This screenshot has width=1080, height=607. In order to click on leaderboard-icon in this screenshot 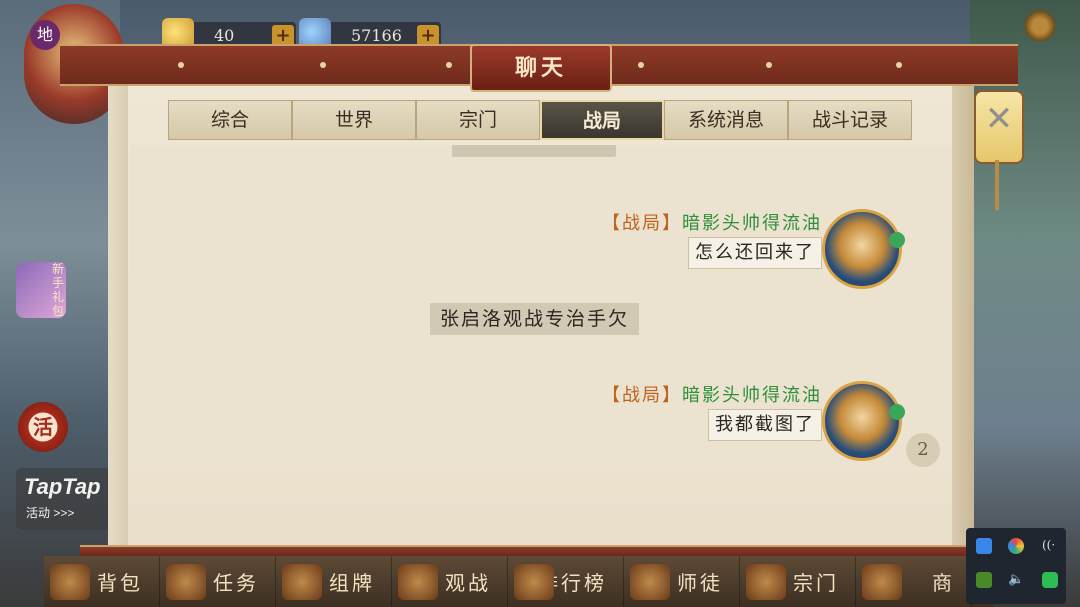, I will do `click(534, 582)`.